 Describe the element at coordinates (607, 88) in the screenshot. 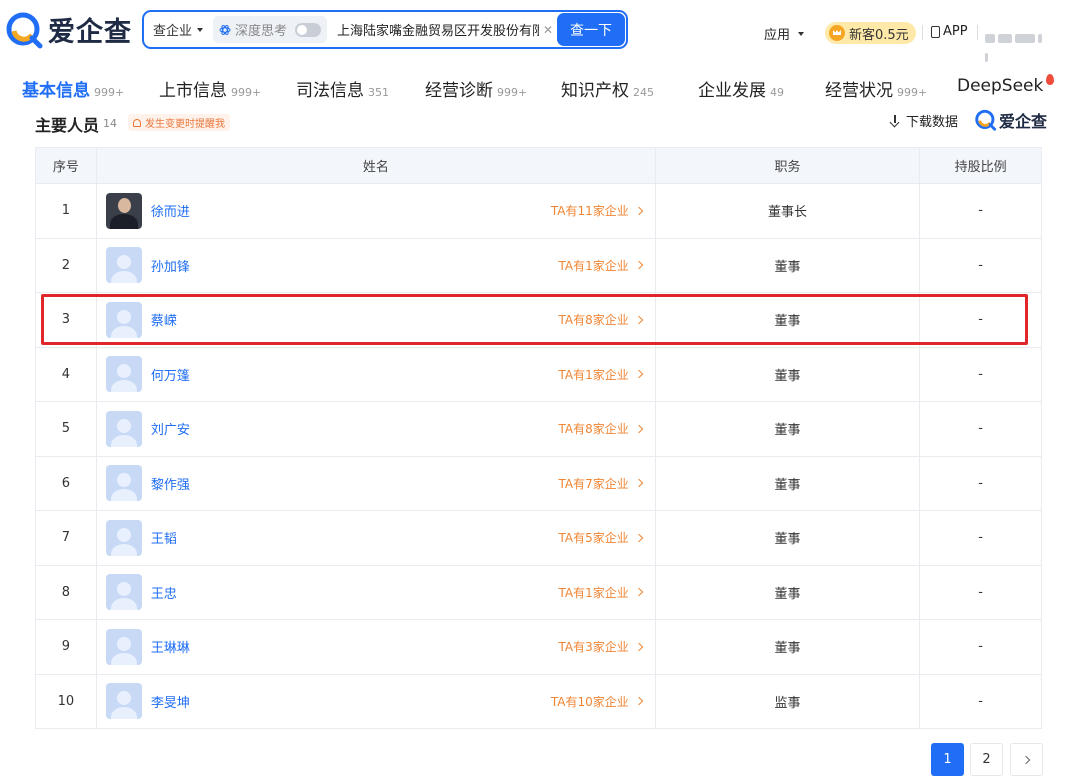

I see `tab-ip: 知识产权 245` at that location.